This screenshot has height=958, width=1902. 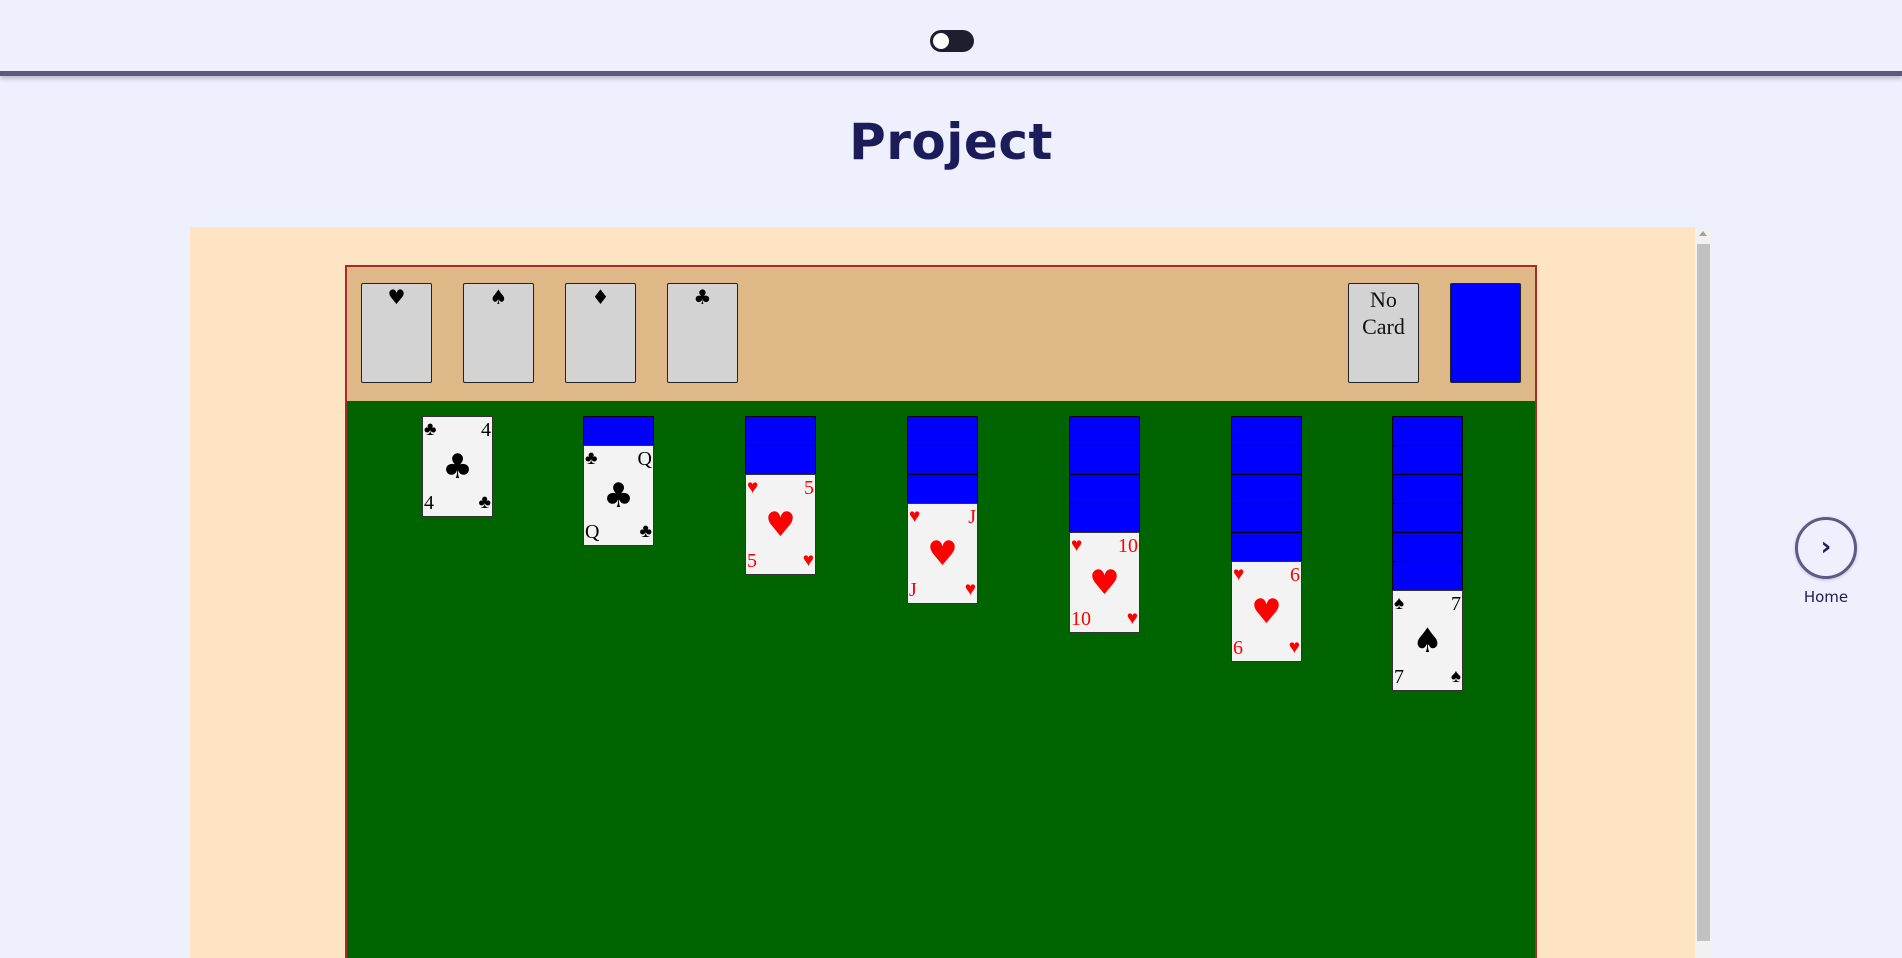 I want to click on card-center-suit-icon: ♠, so click(x=1427, y=641).